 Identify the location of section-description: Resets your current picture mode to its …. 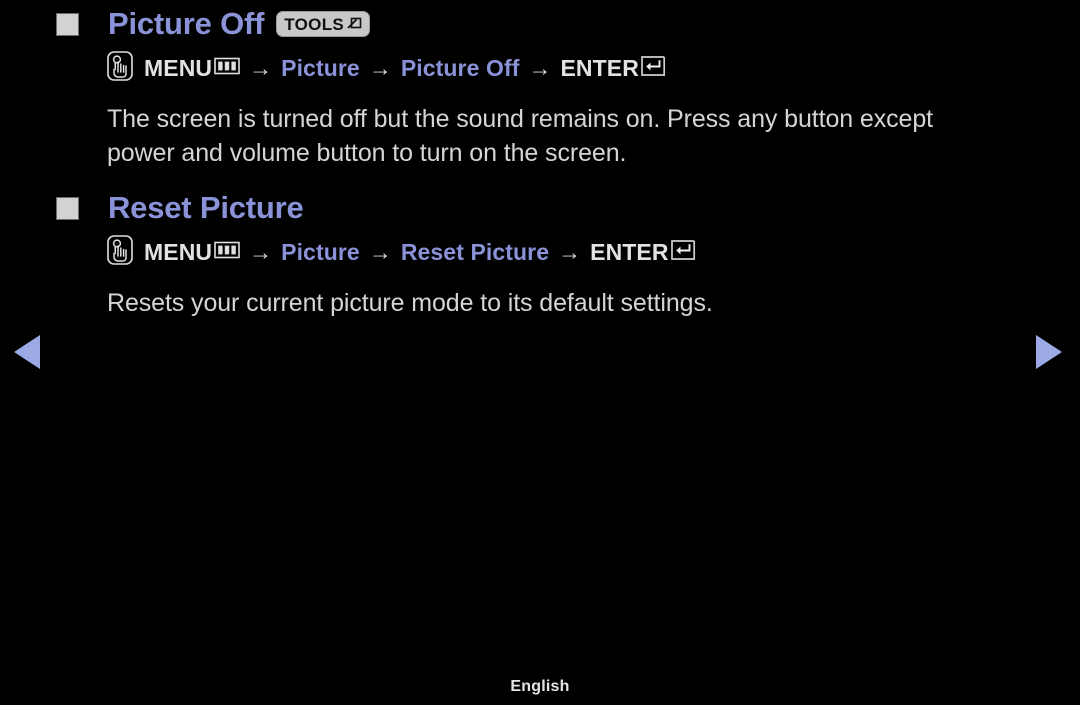
(410, 303).